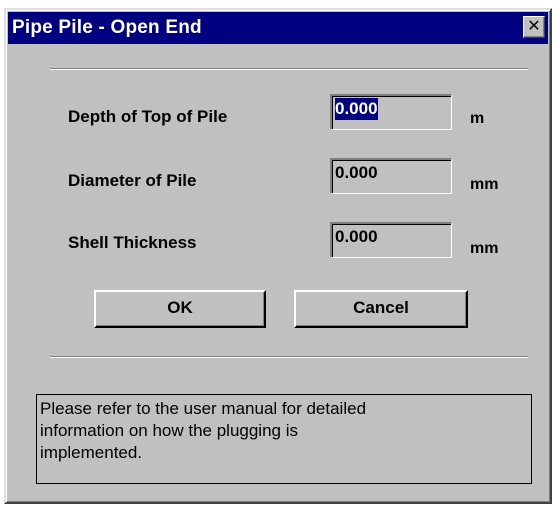 This screenshot has height=508, width=556. I want to click on diameter-input: 0.000, so click(391, 176).